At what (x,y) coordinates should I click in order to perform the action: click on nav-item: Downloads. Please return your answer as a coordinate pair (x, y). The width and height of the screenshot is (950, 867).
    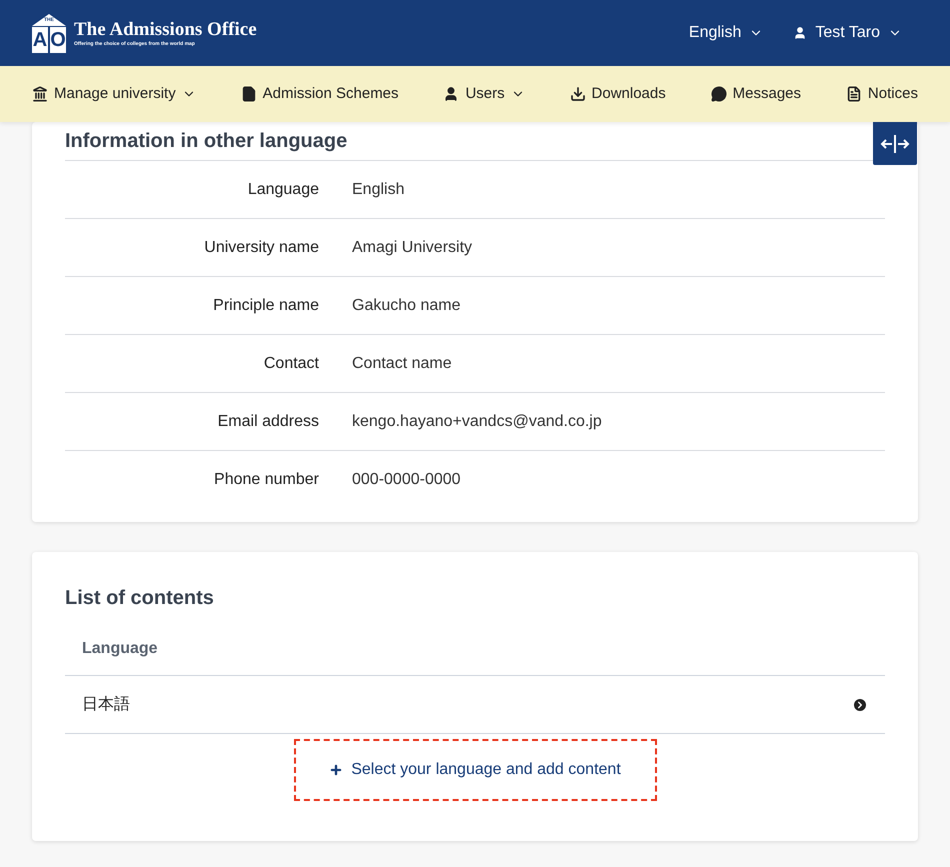
    Looking at the image, I should click on (618, 94).